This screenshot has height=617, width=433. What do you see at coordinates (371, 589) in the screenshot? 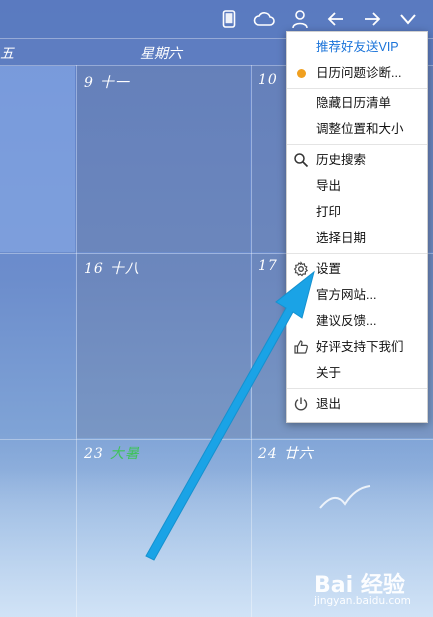
I see `baidu-watermark: Bai 经验 jingyan.baidu.com` at bounding box center [371, 589].